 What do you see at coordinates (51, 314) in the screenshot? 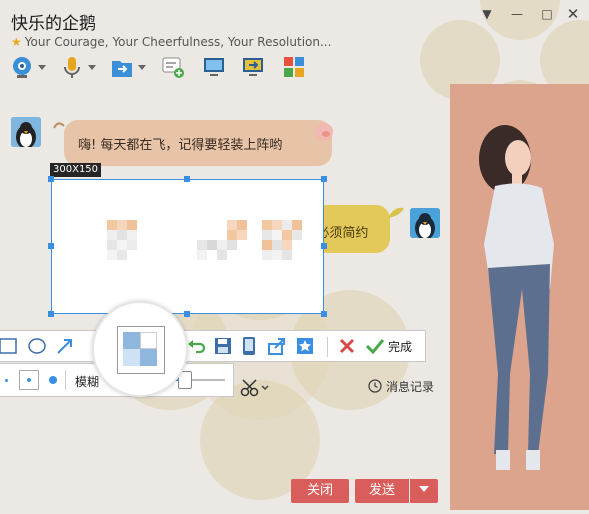
I see `resize-handle-bottom-left` at bounding box center [51, 314].